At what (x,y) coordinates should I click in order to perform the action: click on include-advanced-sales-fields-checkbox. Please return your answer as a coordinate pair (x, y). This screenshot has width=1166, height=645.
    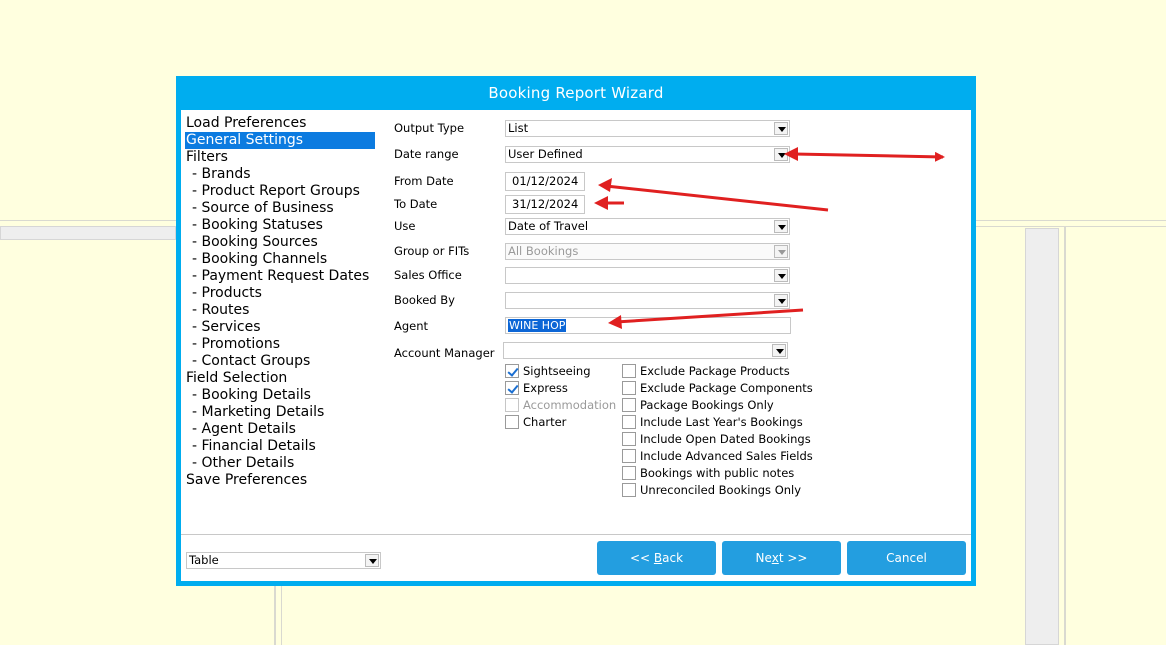
    Looking at the image, I should click on (629, 456).